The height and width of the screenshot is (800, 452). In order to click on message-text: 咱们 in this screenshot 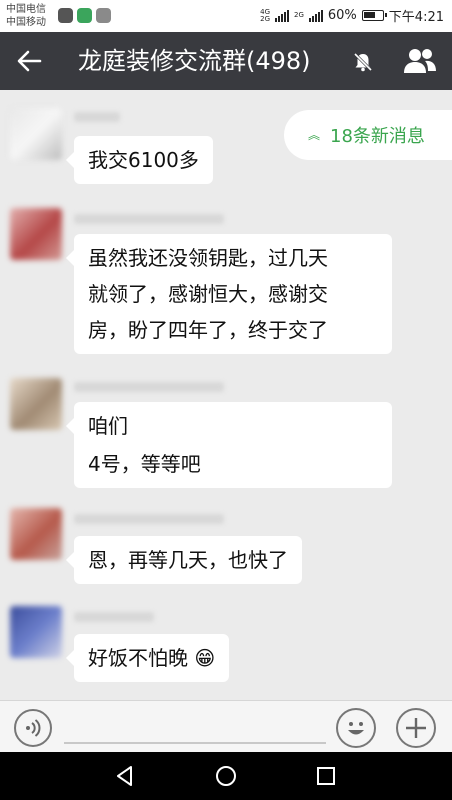, I will do `click(108, 426)`.